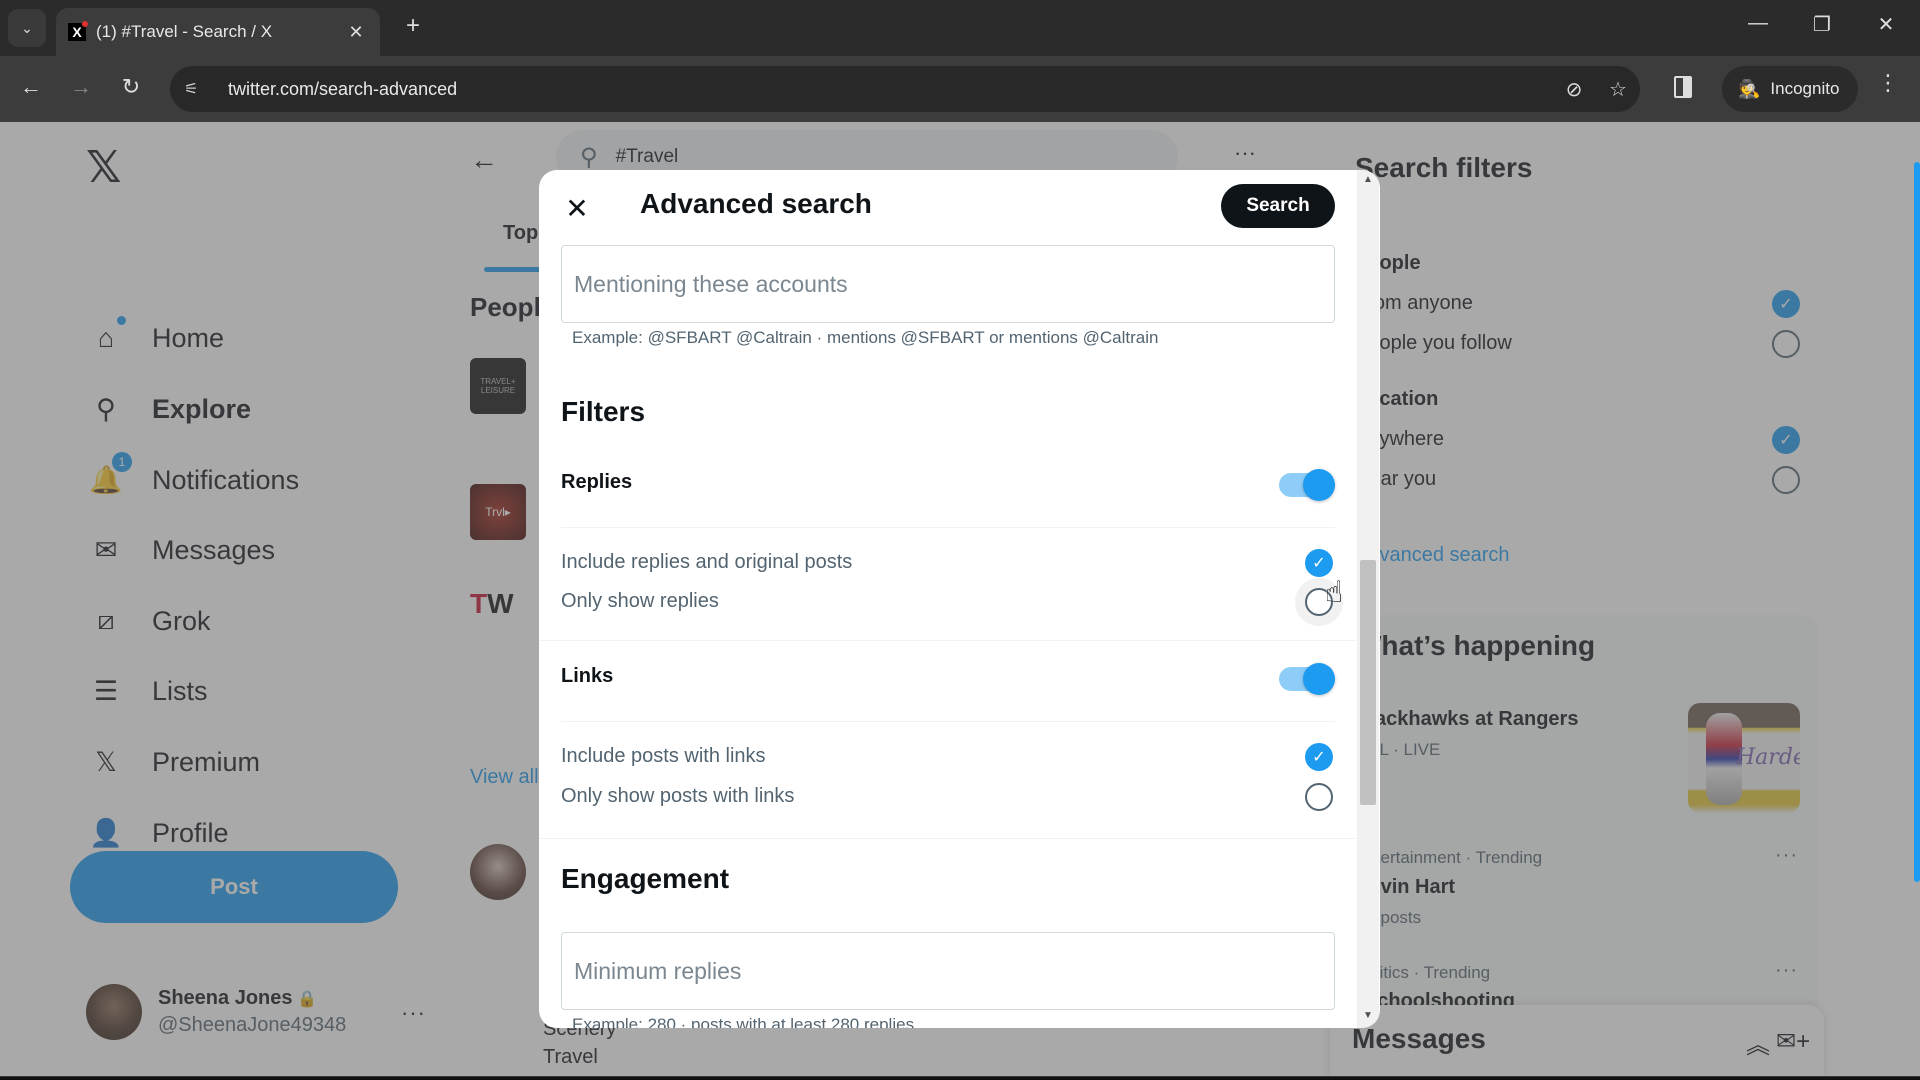 The width and height of the screenshot is (1920, 1080). I want to click on links-label: Links, so click(587, 676).